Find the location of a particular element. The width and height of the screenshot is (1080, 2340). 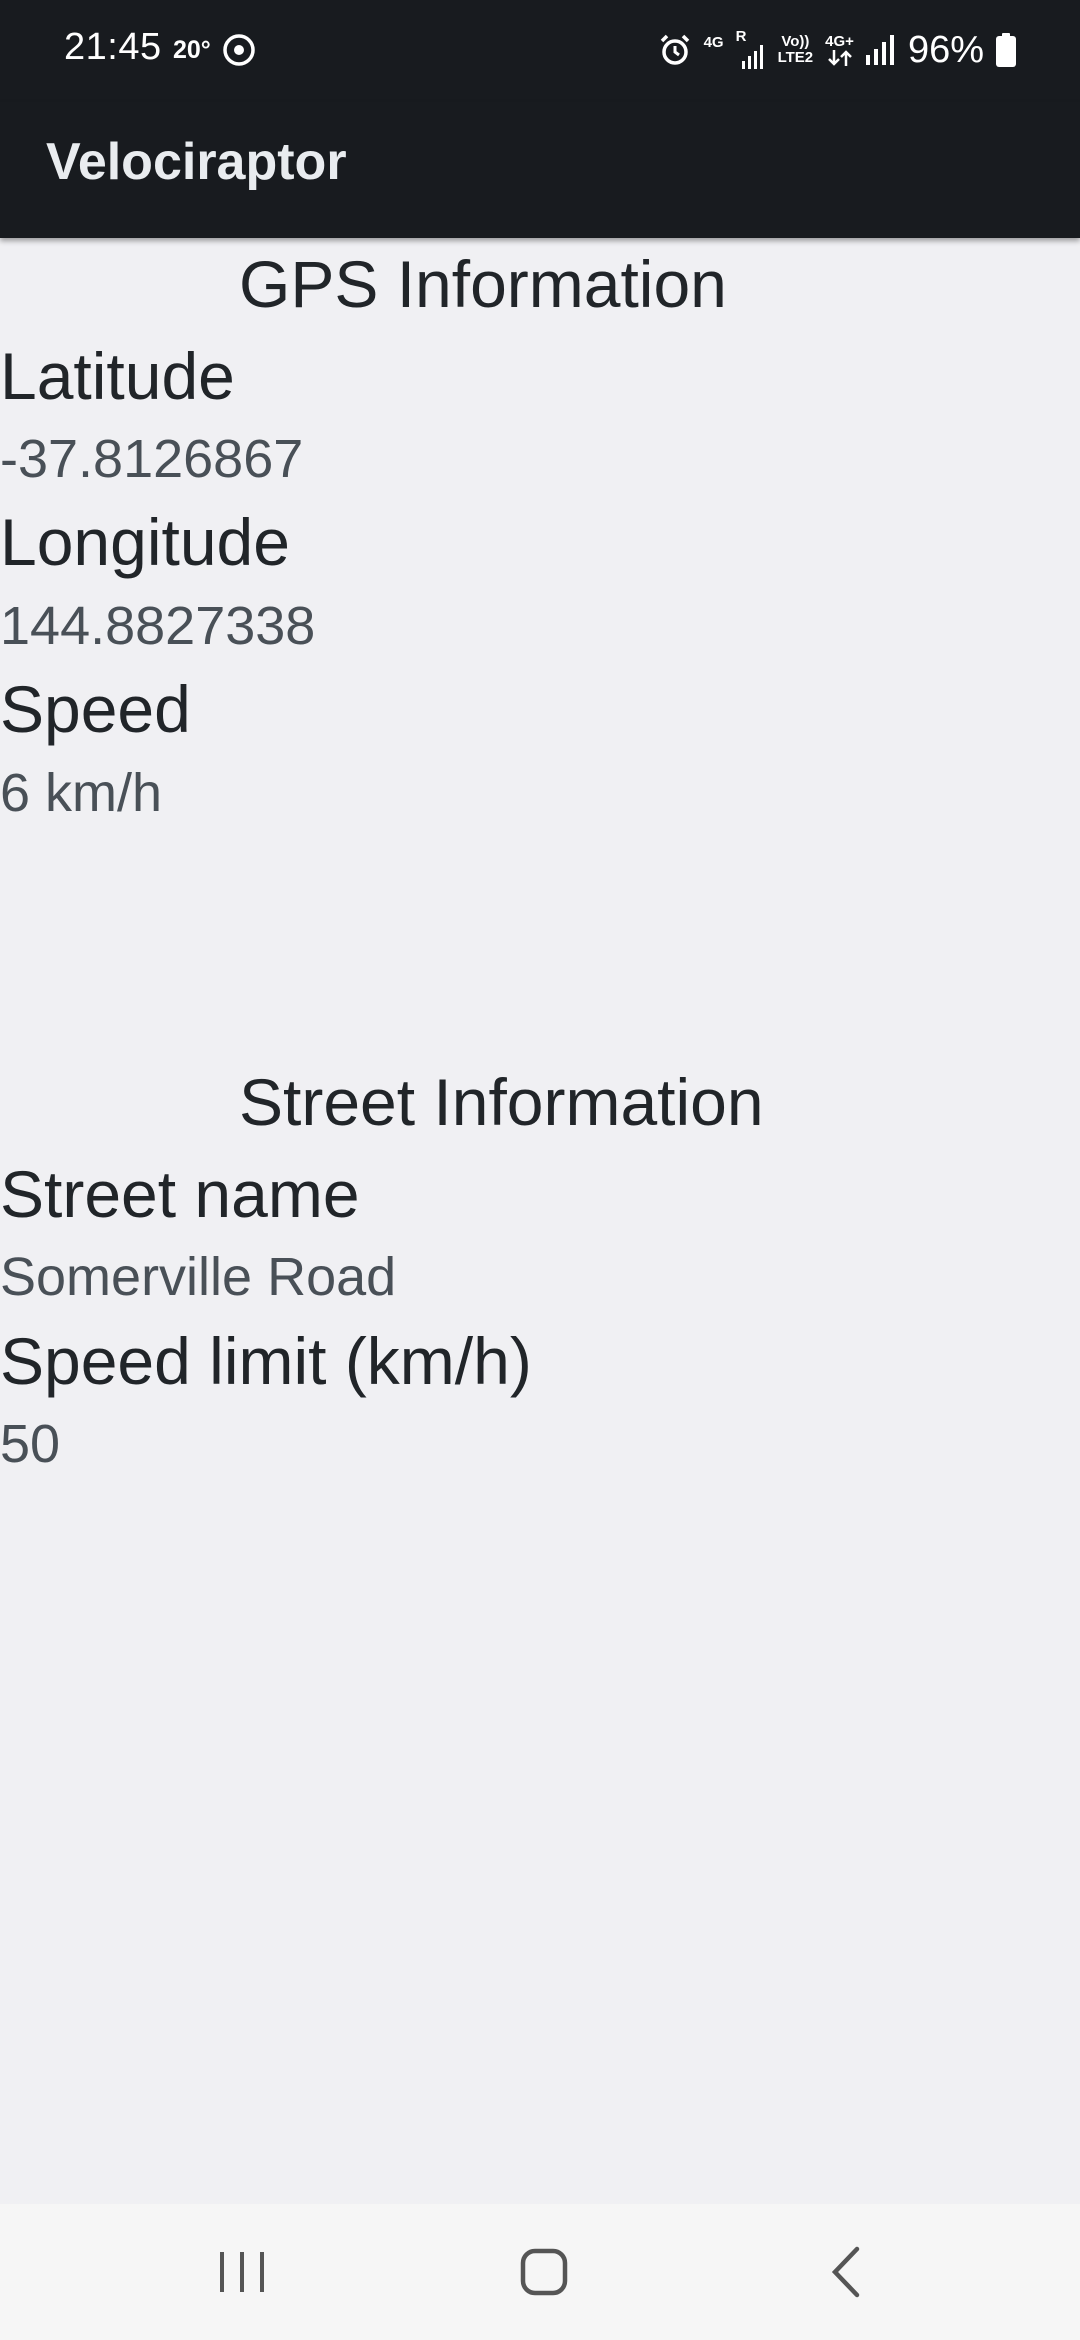

speed-limit-label: Speed limit (km/h) is located at coordinates (266, 1361).